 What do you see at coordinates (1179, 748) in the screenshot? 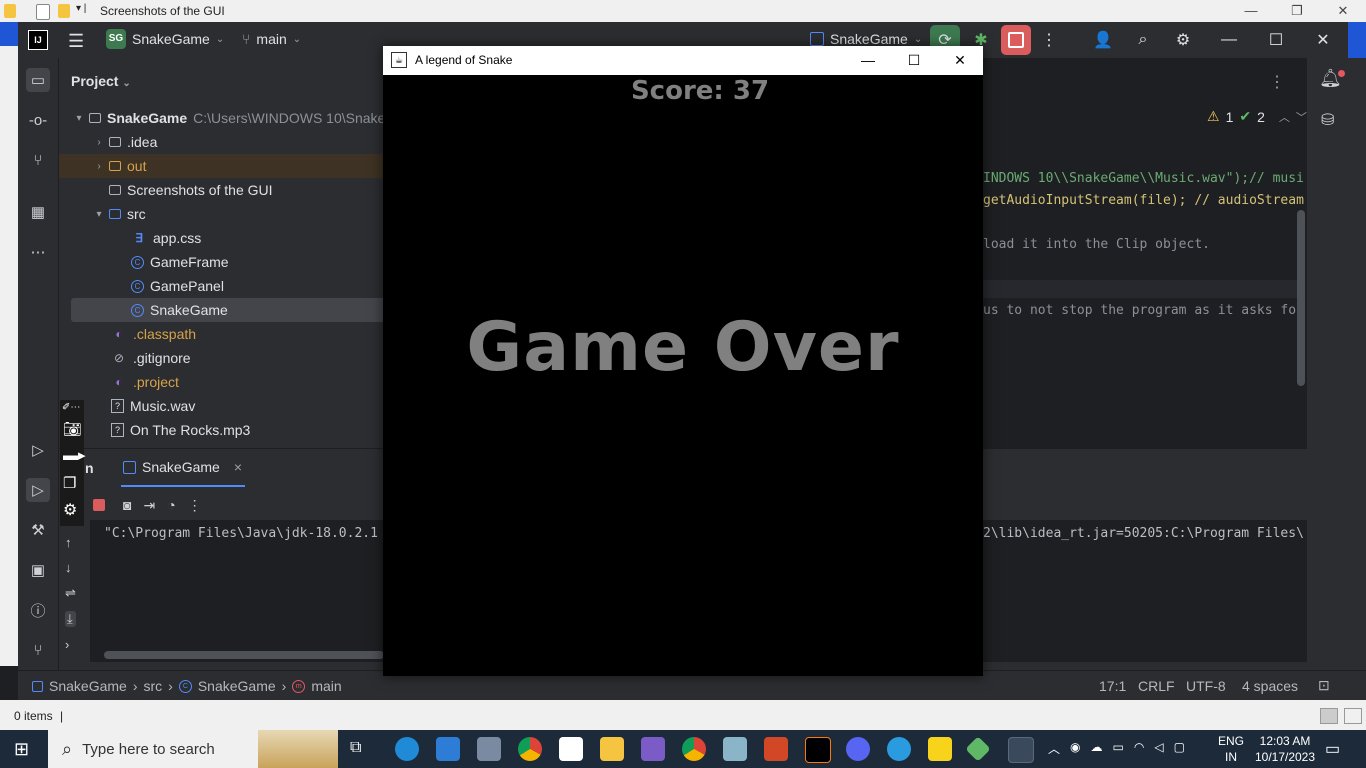
I see `display-icon: ▢` at bounding box center [1179, 748].